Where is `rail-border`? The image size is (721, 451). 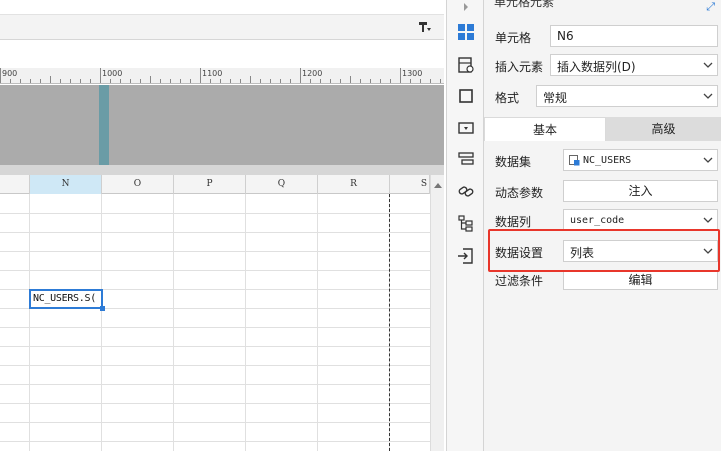
rail-border is located at coordinates (466, 96).